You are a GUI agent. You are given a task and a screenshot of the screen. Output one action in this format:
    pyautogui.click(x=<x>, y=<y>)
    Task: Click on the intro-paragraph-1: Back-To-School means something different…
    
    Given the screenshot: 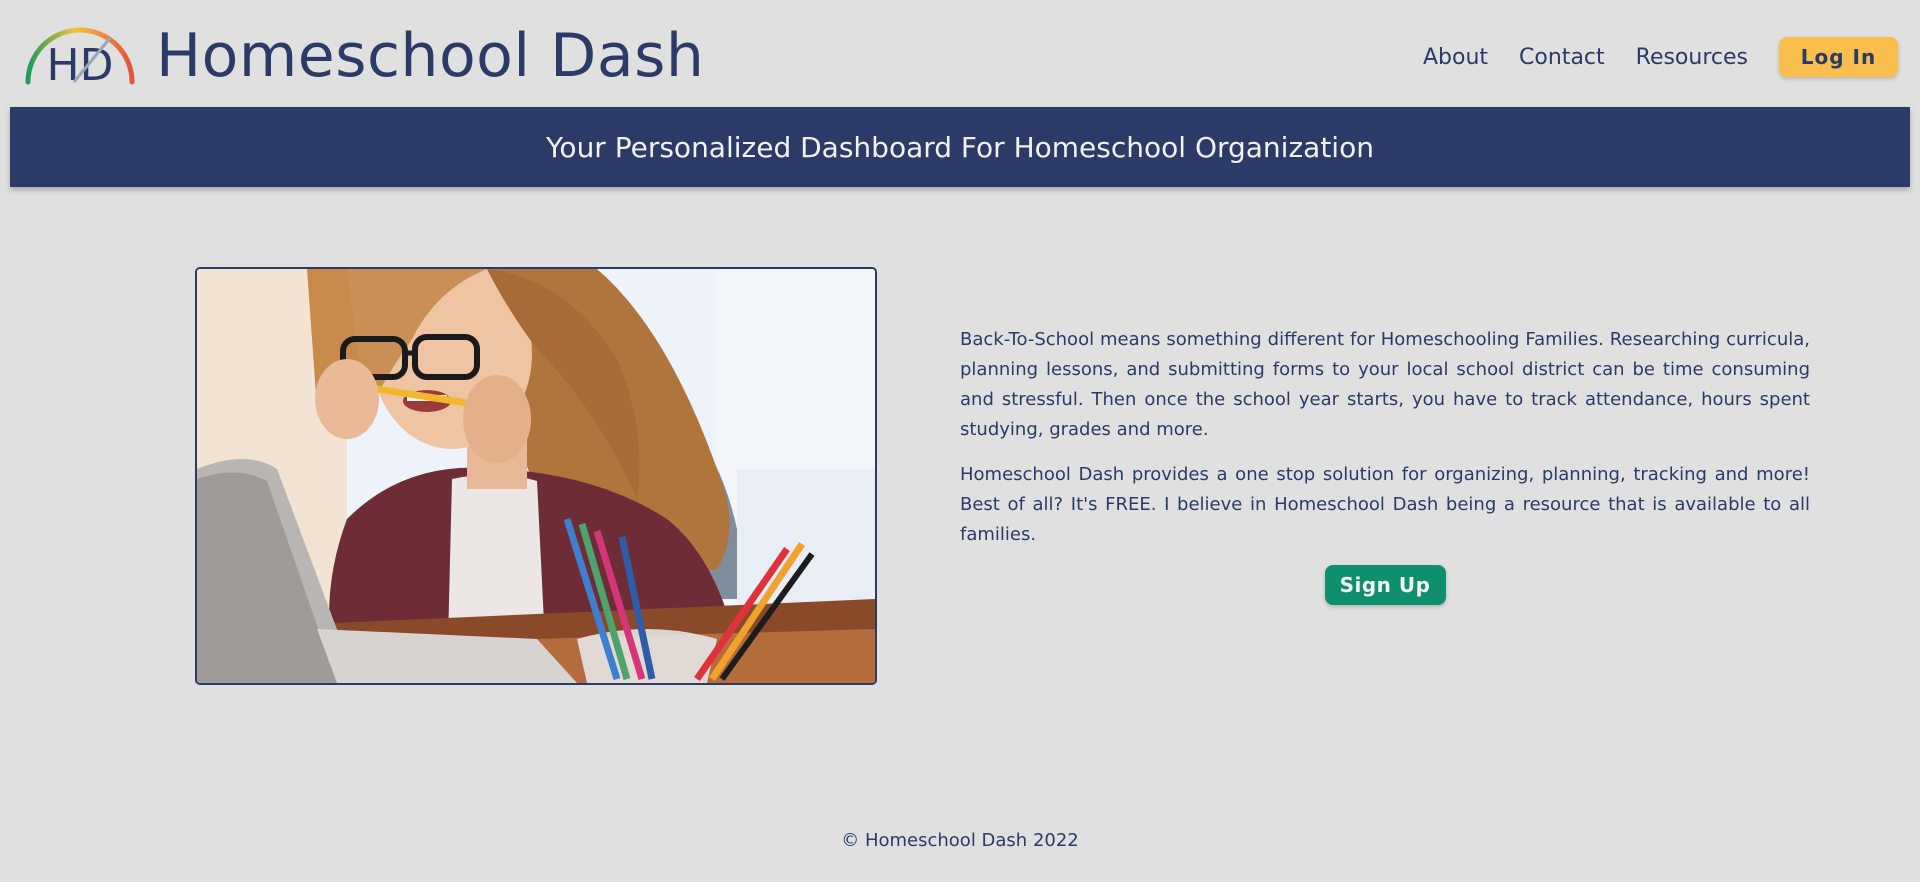 What is the action you would take?
    pyautogui.click(x=1385, y=384)
    